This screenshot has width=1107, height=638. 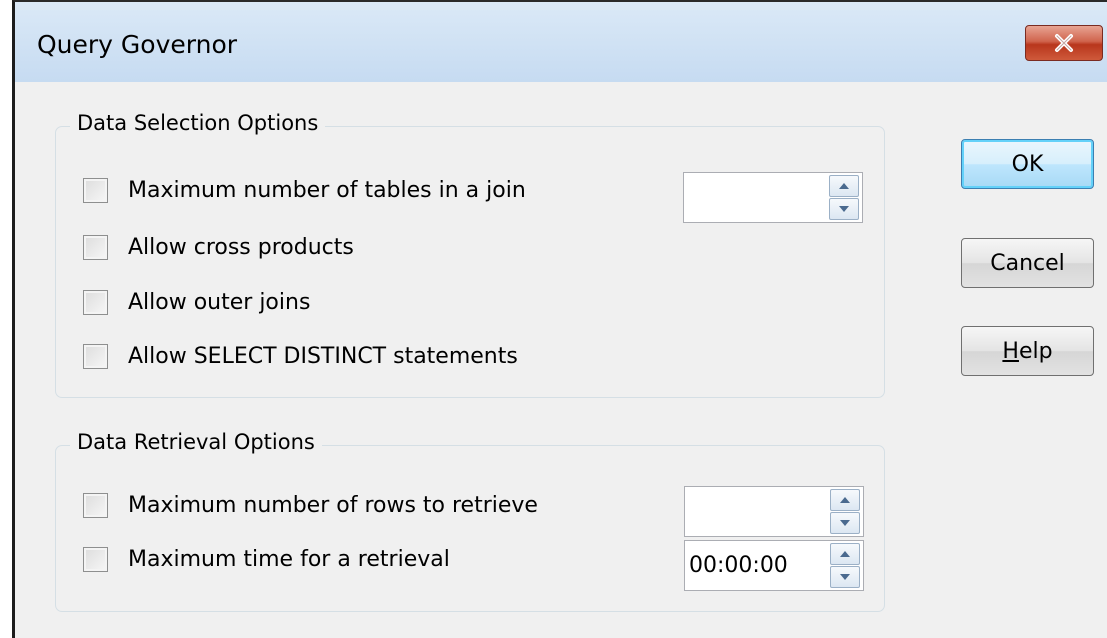 I want to click on max-tables-up-button, so click(x=844, y=186).